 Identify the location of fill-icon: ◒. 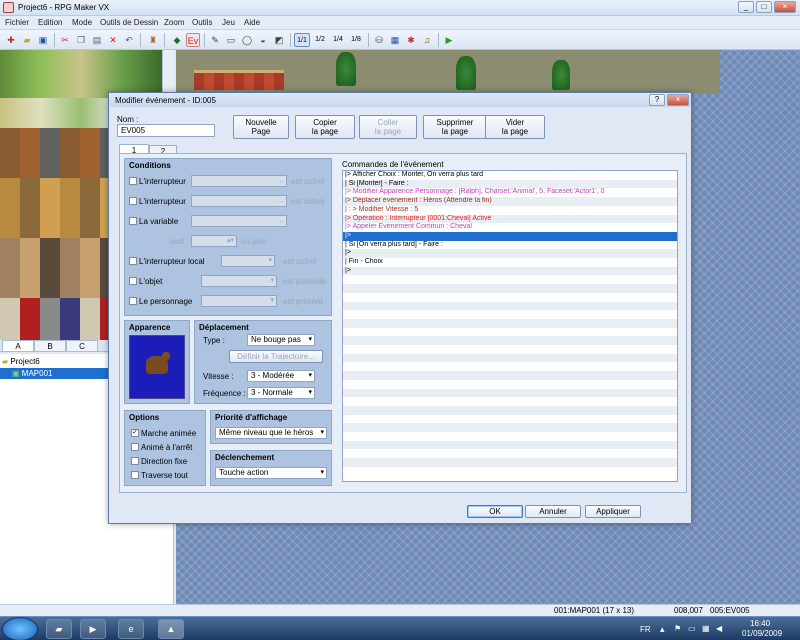
(263, 40).